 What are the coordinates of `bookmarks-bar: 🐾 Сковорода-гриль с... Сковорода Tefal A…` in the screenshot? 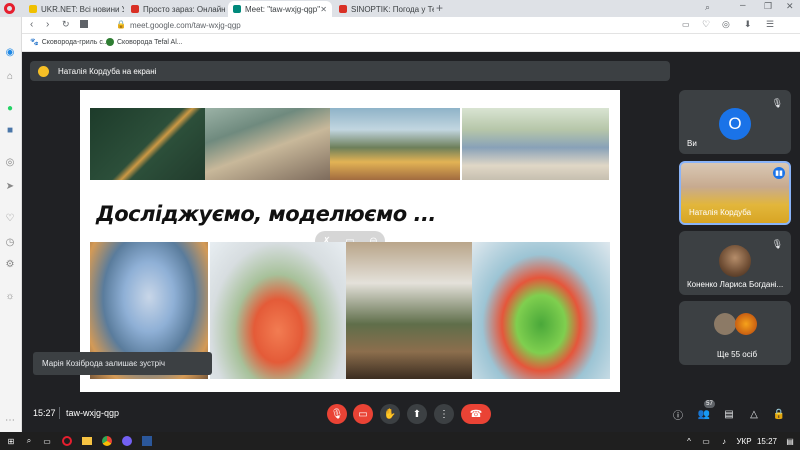 It's located at (400, 43).